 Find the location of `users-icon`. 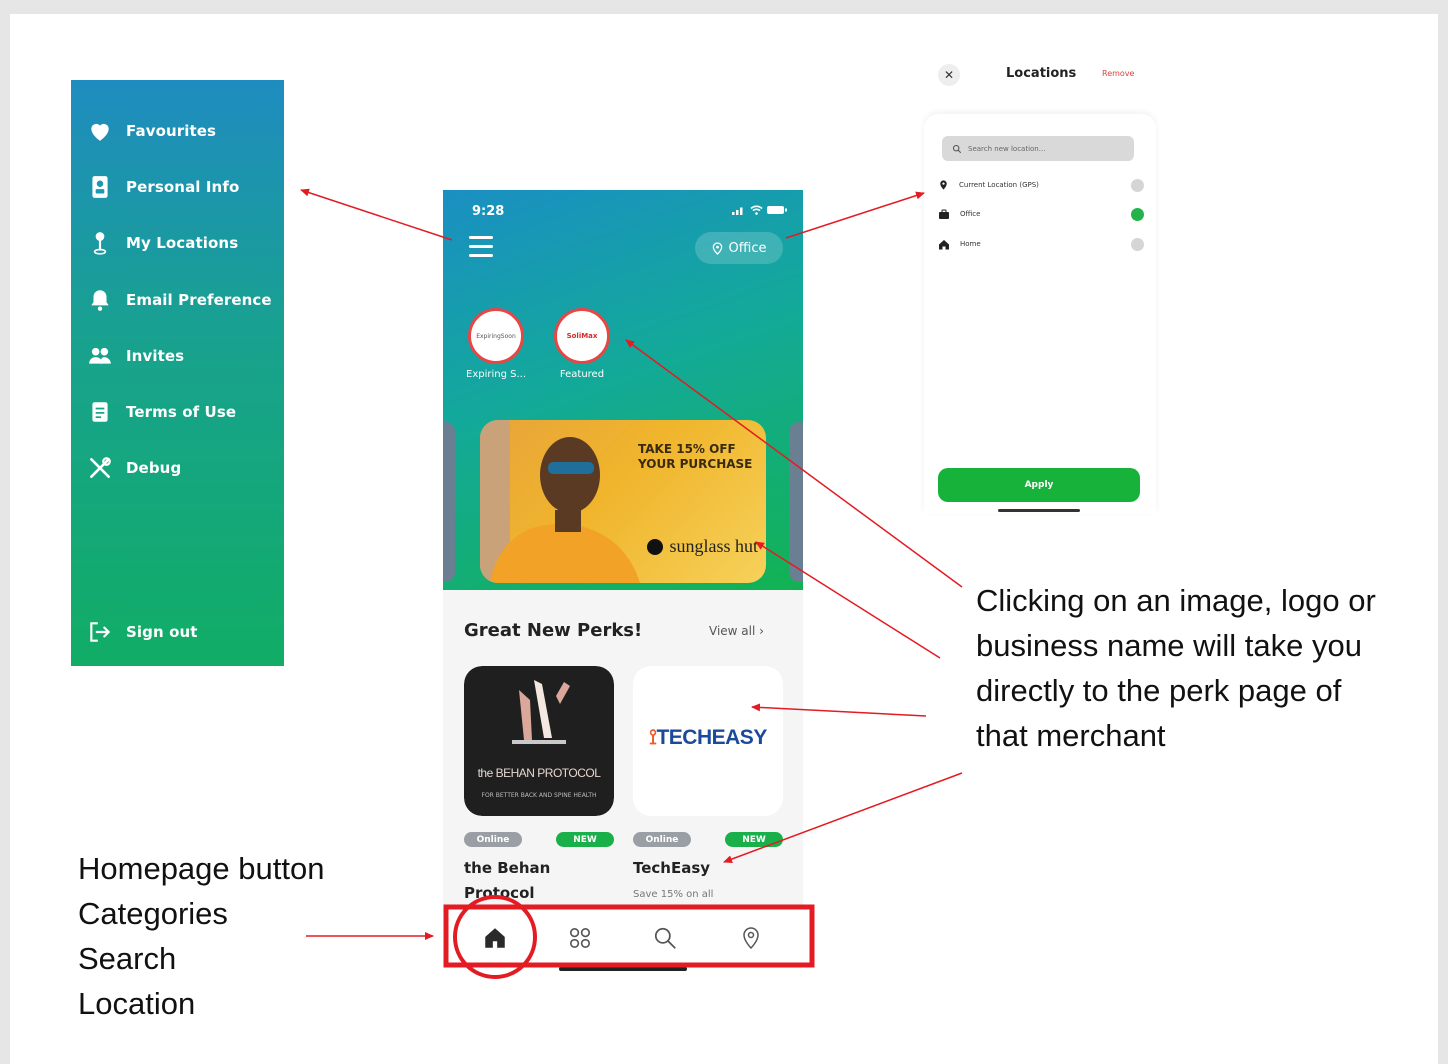

users-icon is located at coordinates (100, 355).